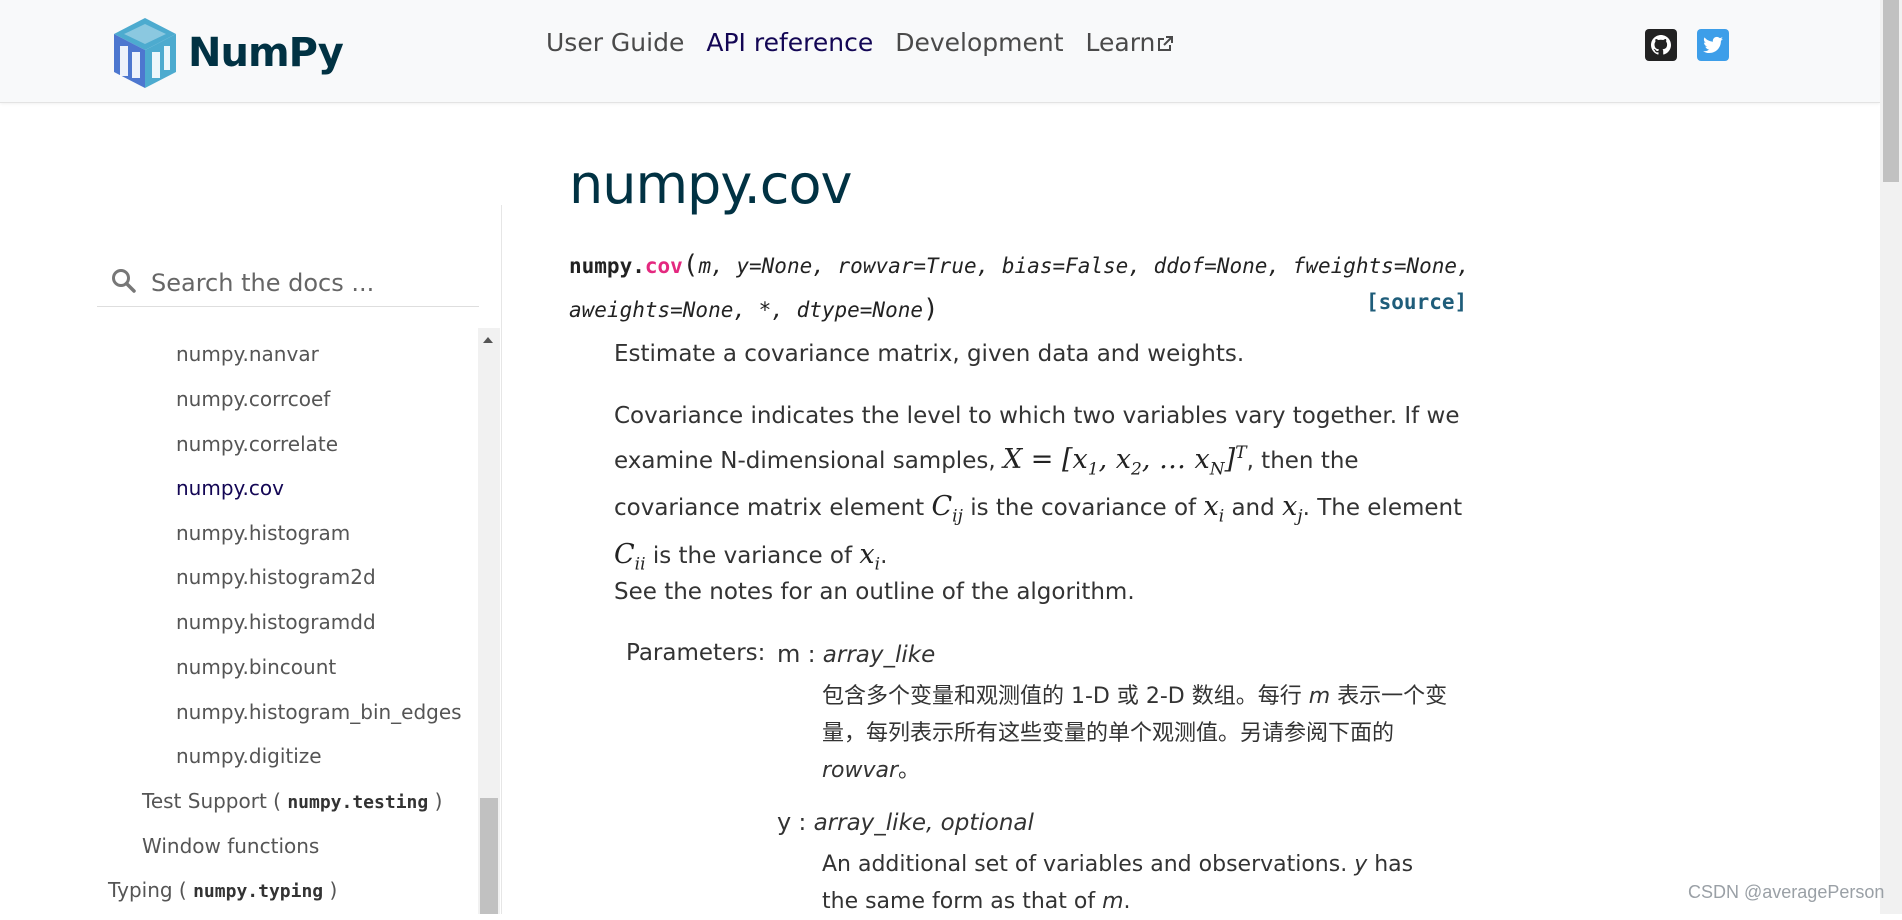 The height and width of the screenshot is (920, 1902). Describe the element at coordinates (333, 890) in the screenshot. I see `typing-suffix: )` at that location.